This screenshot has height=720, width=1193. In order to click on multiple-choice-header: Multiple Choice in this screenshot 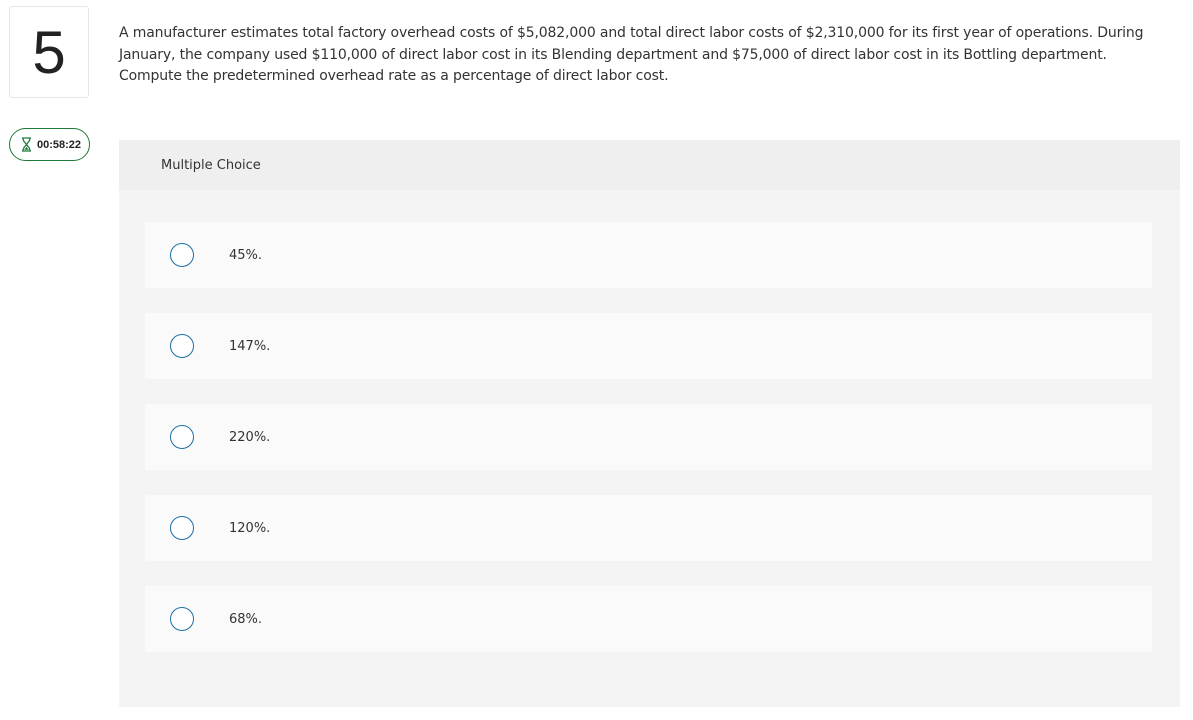, I will do `click(649, 165)`.